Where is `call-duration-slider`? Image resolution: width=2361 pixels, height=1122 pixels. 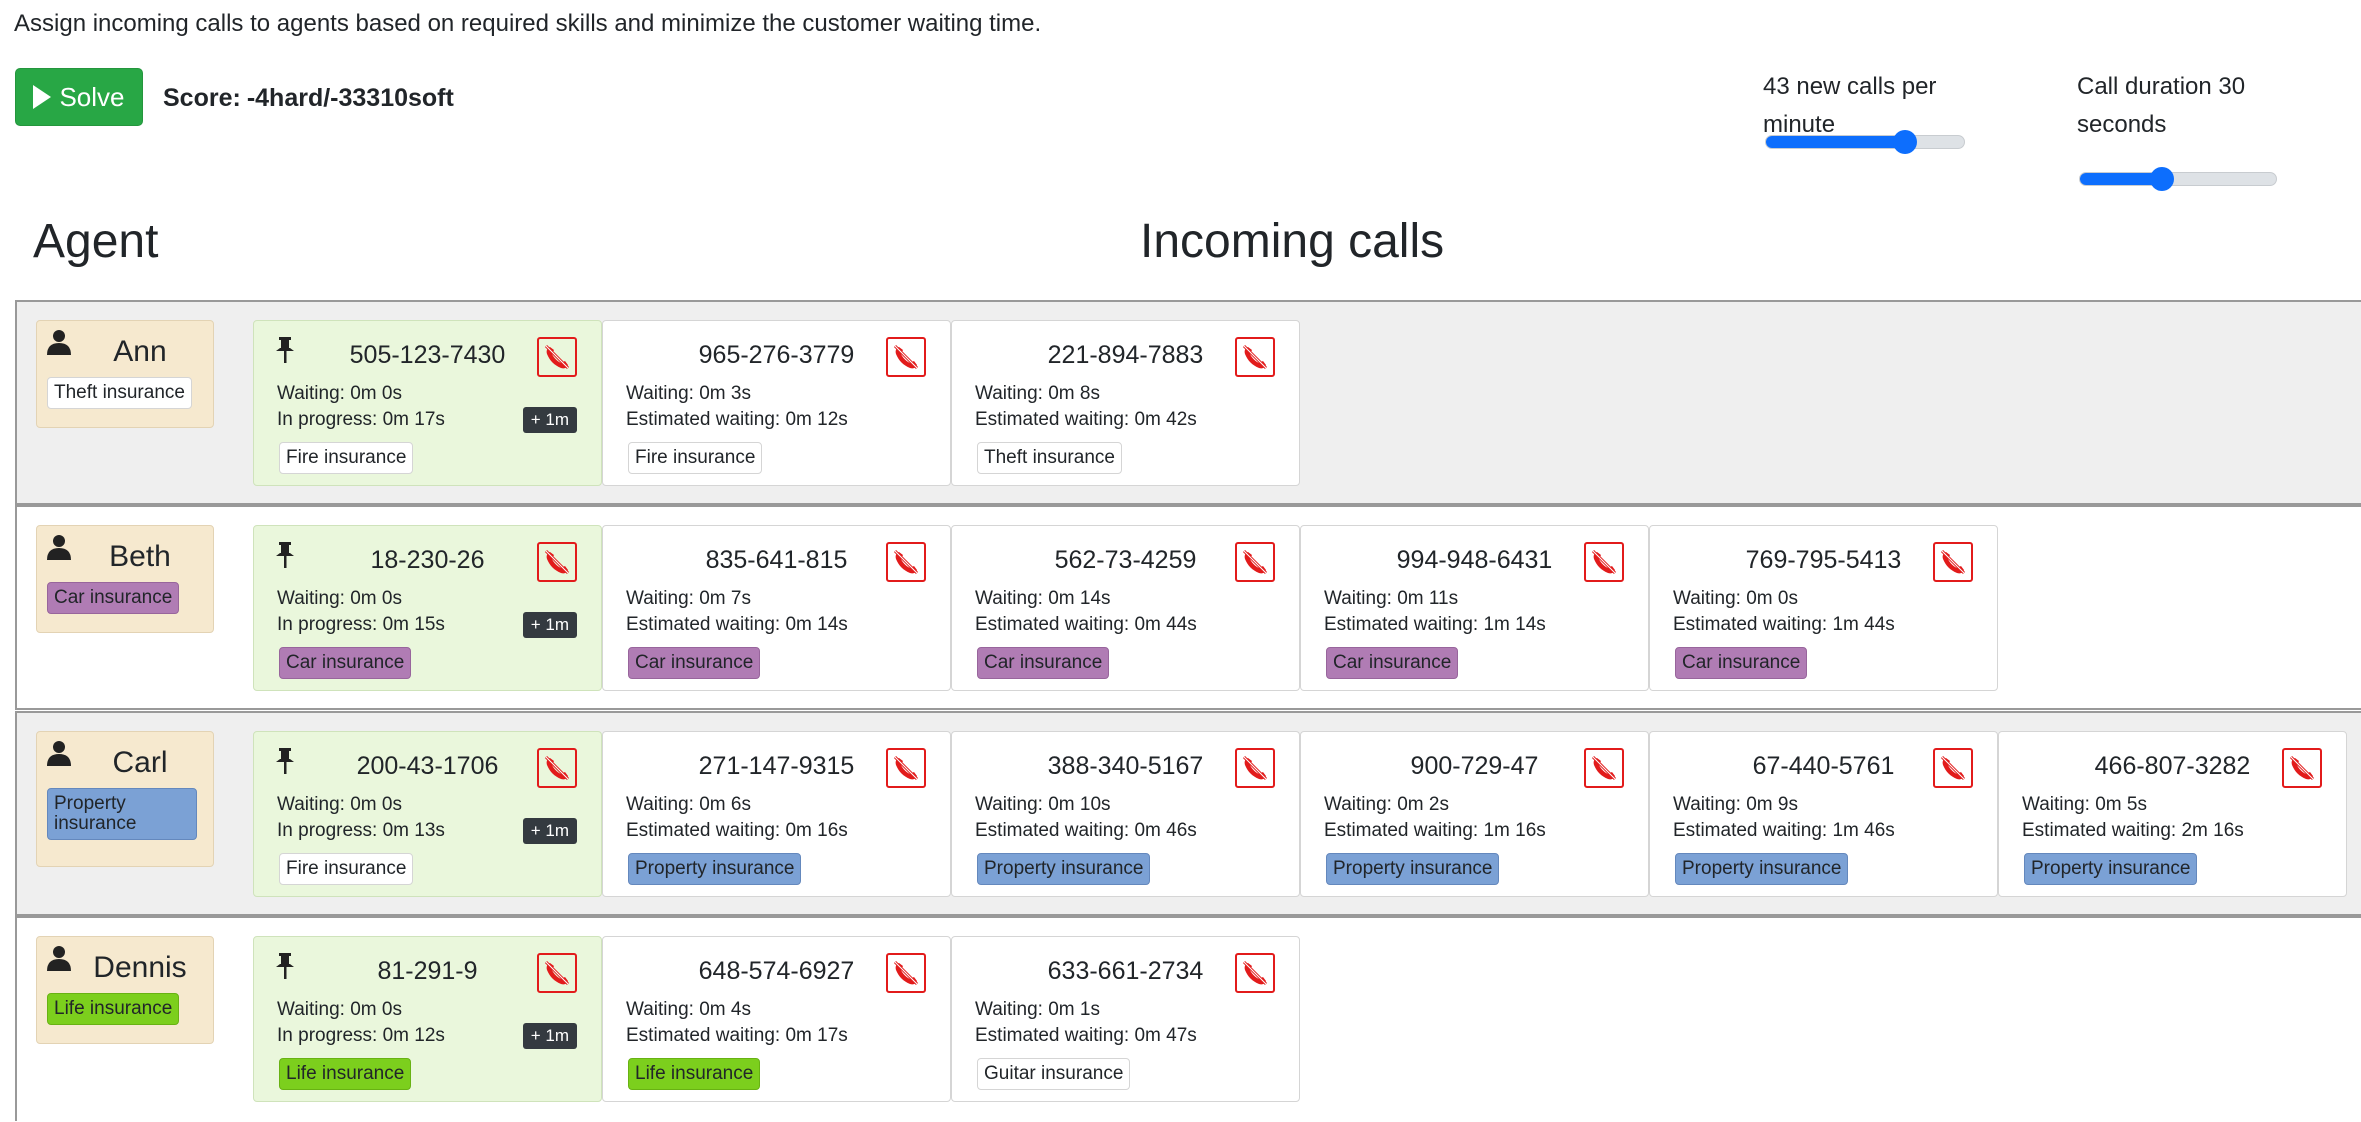
call-duration-slider is located at coordinates (2178, 179).